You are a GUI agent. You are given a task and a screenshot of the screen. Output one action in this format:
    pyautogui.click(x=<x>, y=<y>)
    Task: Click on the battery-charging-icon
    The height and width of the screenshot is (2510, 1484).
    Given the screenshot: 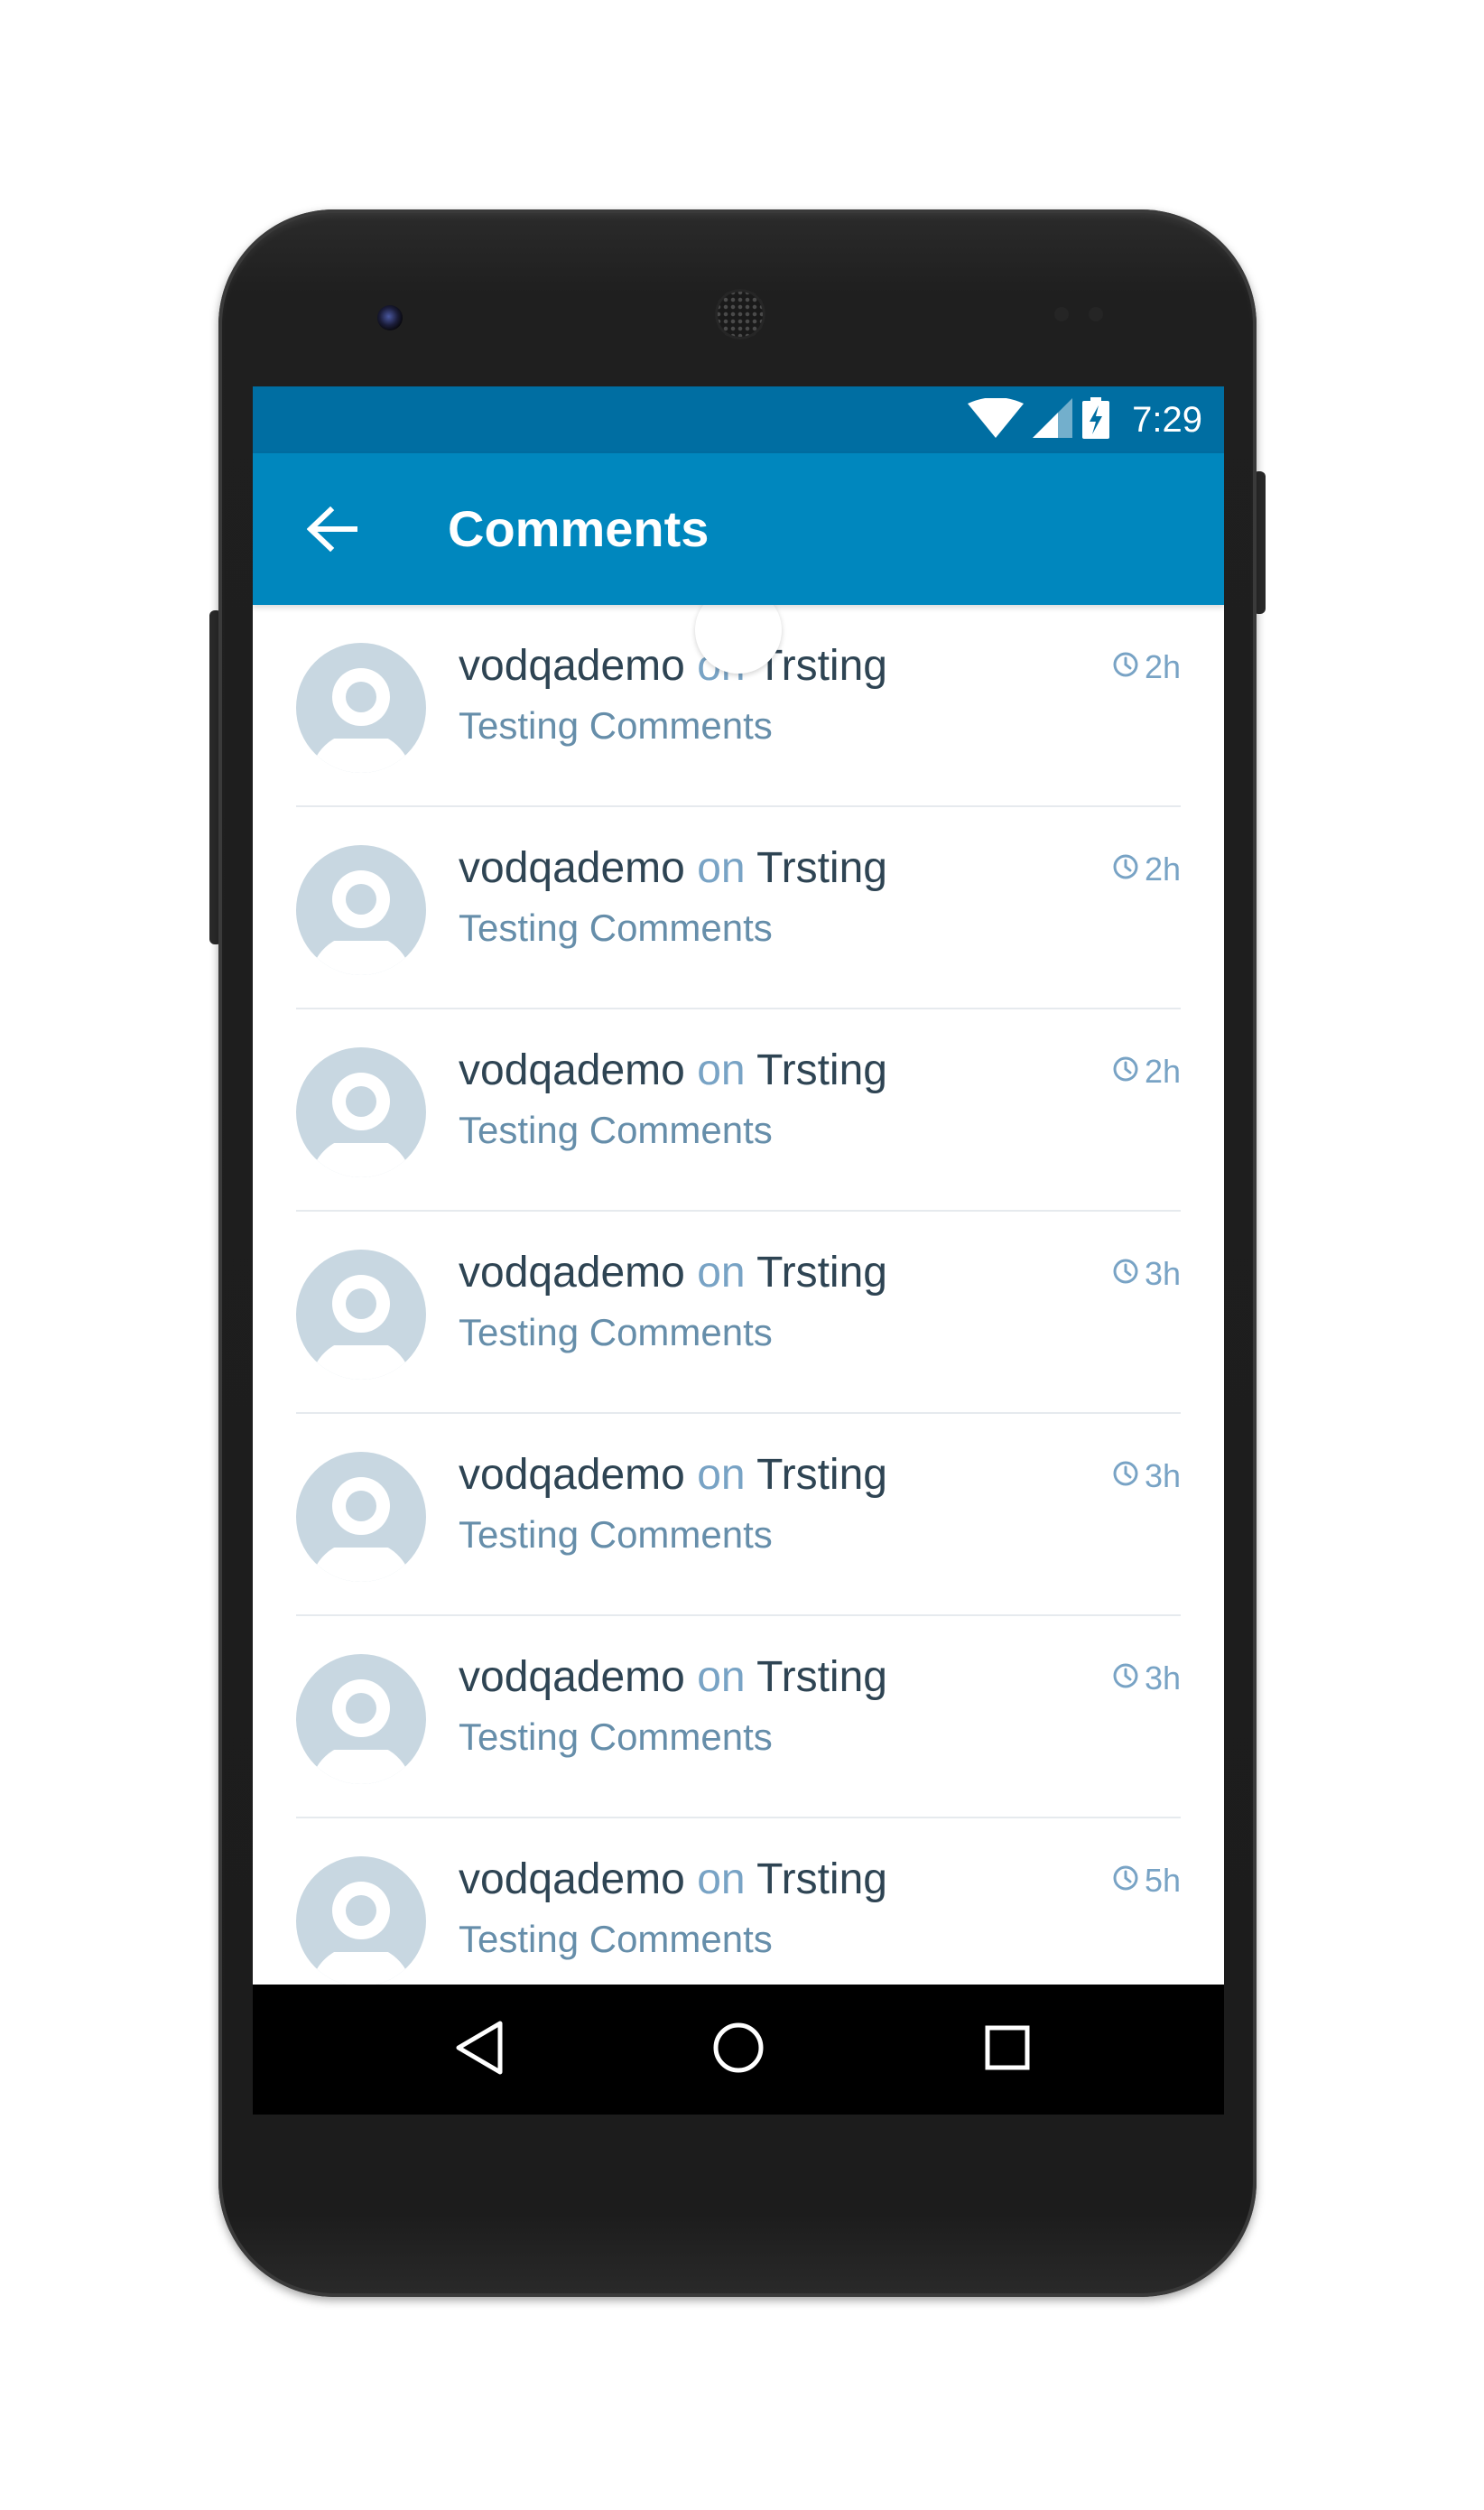 What is the action you would take?
    pyautogui.click(x=1095, y=419)
    